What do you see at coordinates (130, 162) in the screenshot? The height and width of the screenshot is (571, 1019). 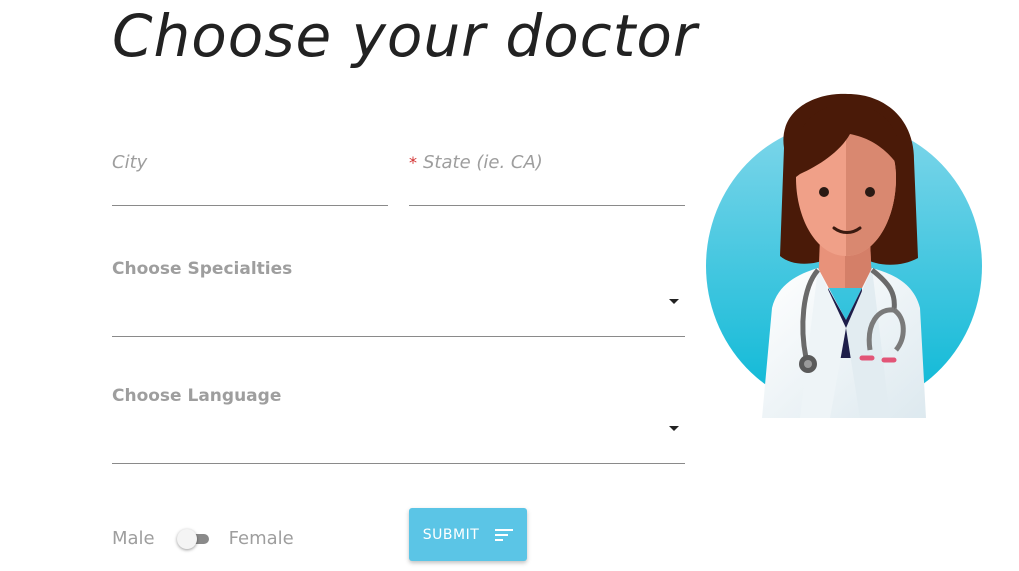 I see `city-label: City` at bounding box center [130, 162].